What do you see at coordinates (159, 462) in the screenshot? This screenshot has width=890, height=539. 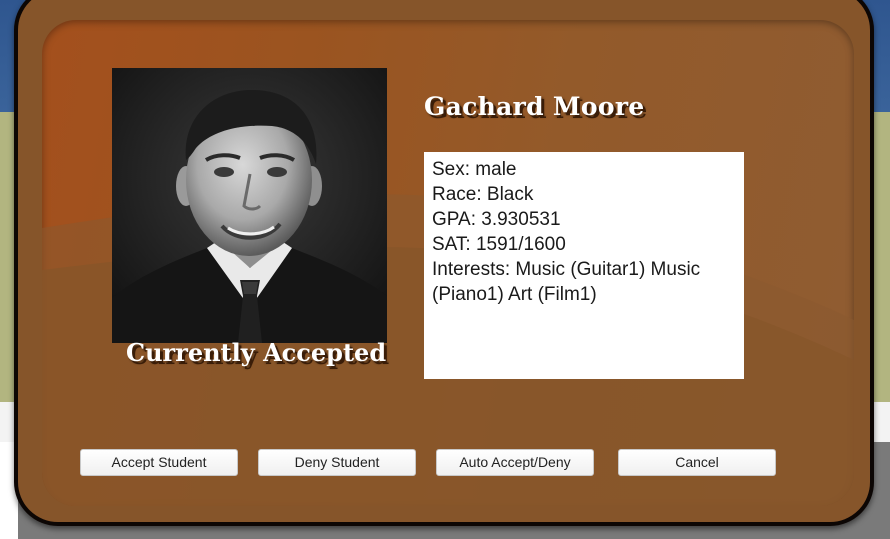 I see `accept-student-button: Accept Student` at bounding box center [159, 462].